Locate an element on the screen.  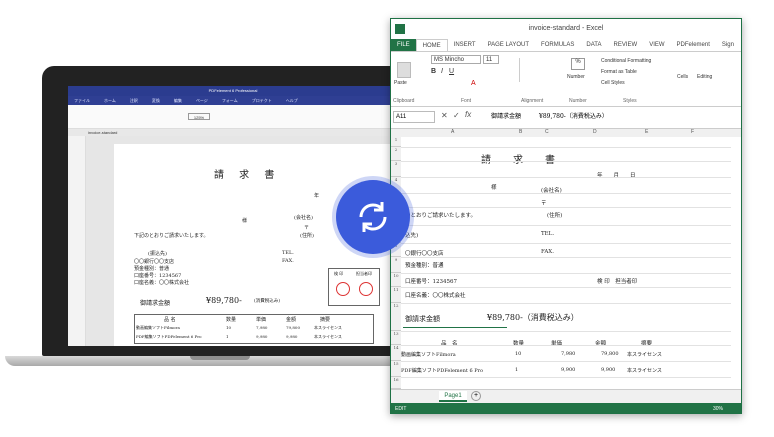
sync-icon is located at coordinates (373, 217).